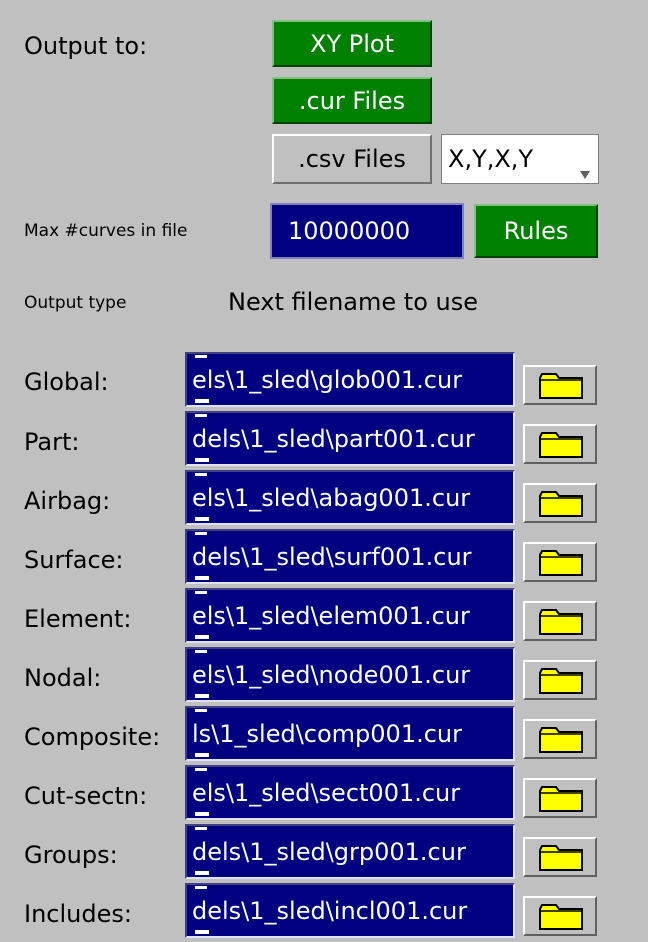  I want to click on filename-text: dels\1_sled\surf001.cur, so click(332, 556).